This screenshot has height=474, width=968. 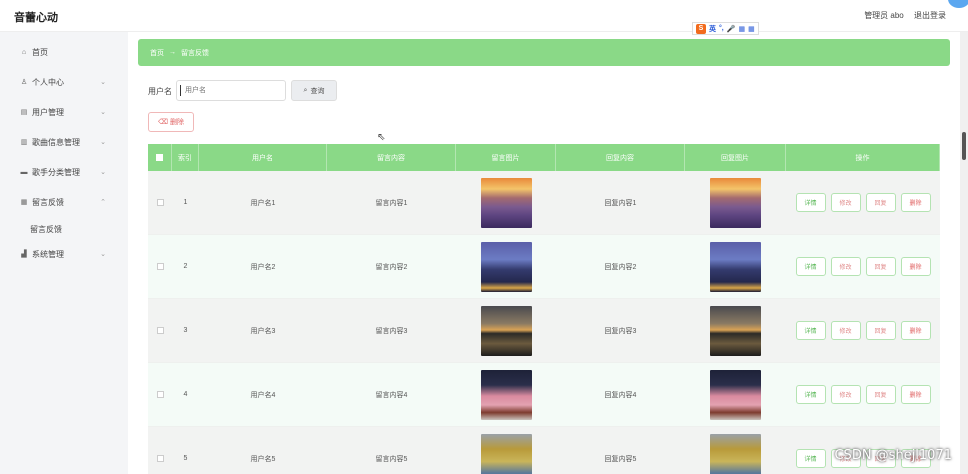 I want to click on ime-mic-icon: 🎤, so click(x=731, y=29).